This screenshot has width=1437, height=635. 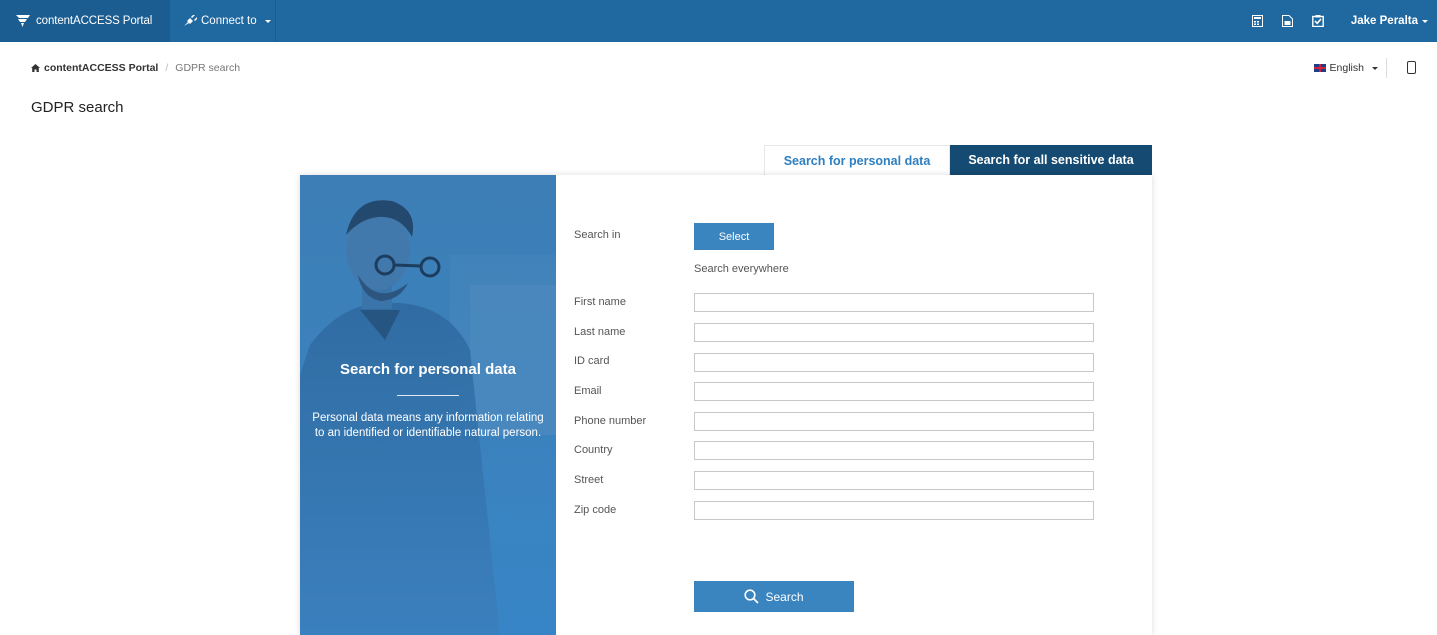 What do you see at coordinates (1258, 21) in the screenshot?
I see `calculator-icon` at bounding box center [1258, 21].